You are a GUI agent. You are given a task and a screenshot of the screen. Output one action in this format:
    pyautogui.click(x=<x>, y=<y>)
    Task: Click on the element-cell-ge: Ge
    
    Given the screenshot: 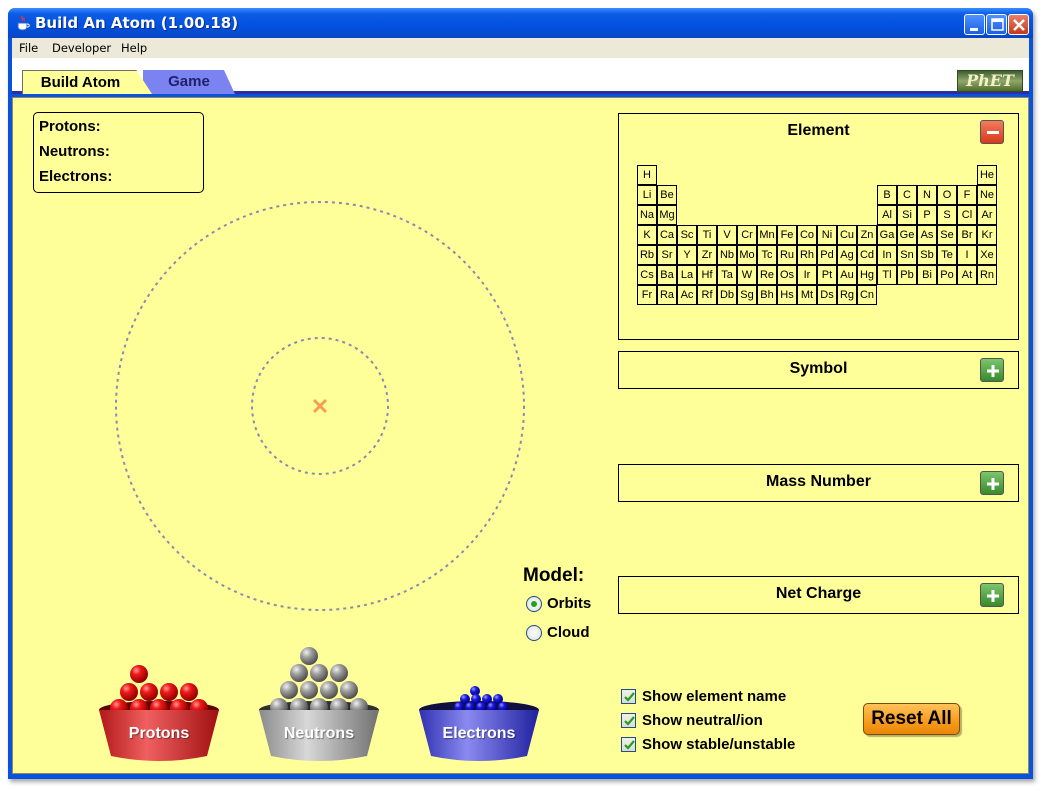 What is the action you would take?
    pyautogui.click(x=907, y=235)
    